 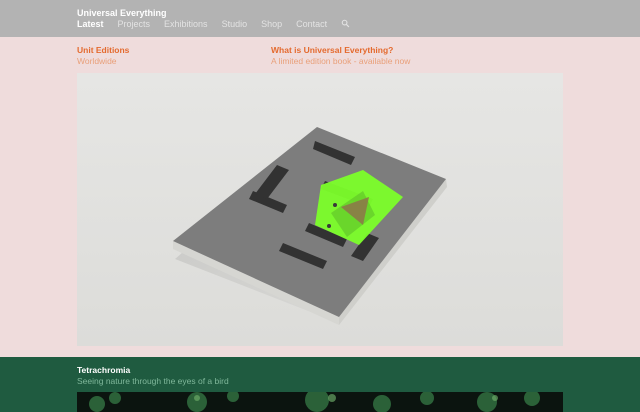 I want to click on forest-image, so click(x=320, y=402).